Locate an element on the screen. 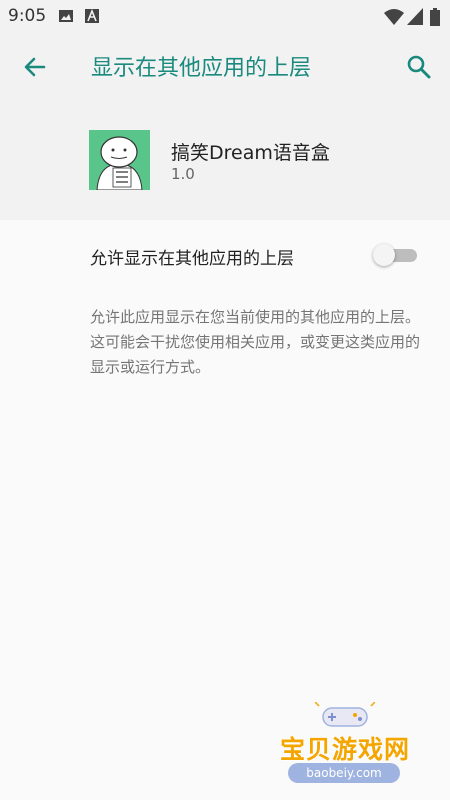 The image size is (450, 800). app-bar: 显示在其他应用的上层 is located at coordinates (225, 66).